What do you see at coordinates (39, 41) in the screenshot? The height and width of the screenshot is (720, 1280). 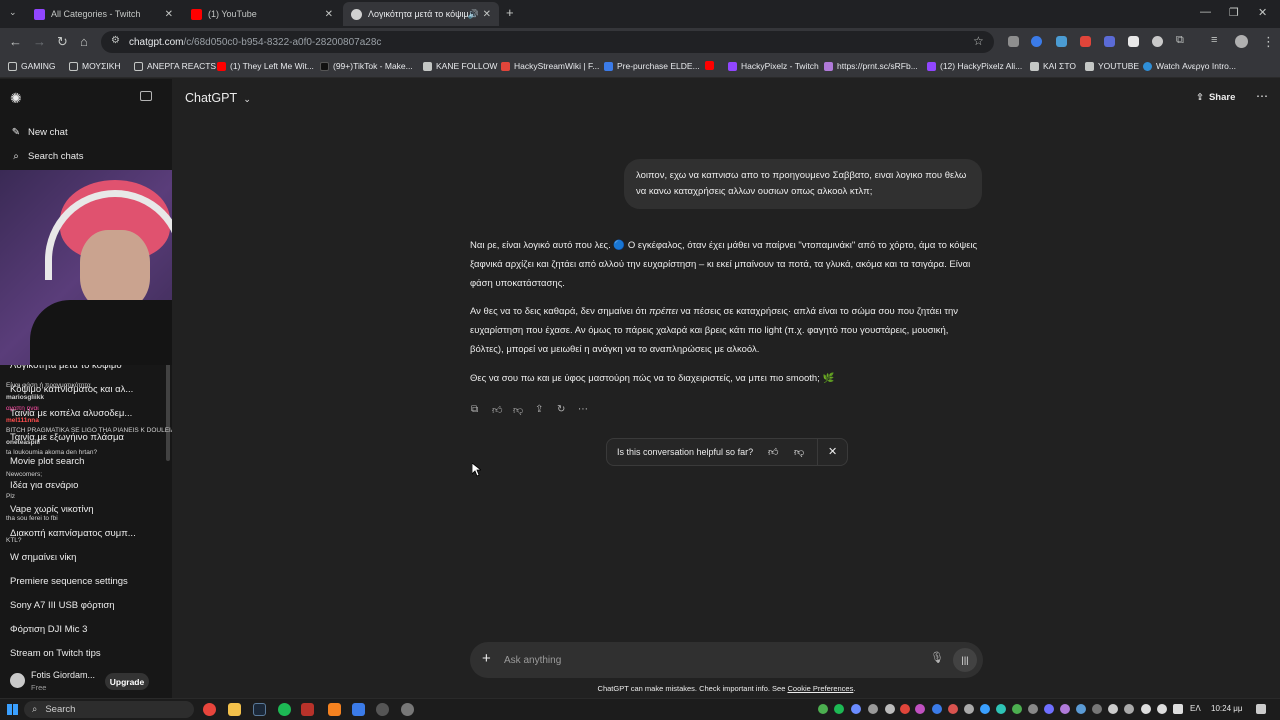 I see `forward-icon: →` at bounding box center [39, 41].